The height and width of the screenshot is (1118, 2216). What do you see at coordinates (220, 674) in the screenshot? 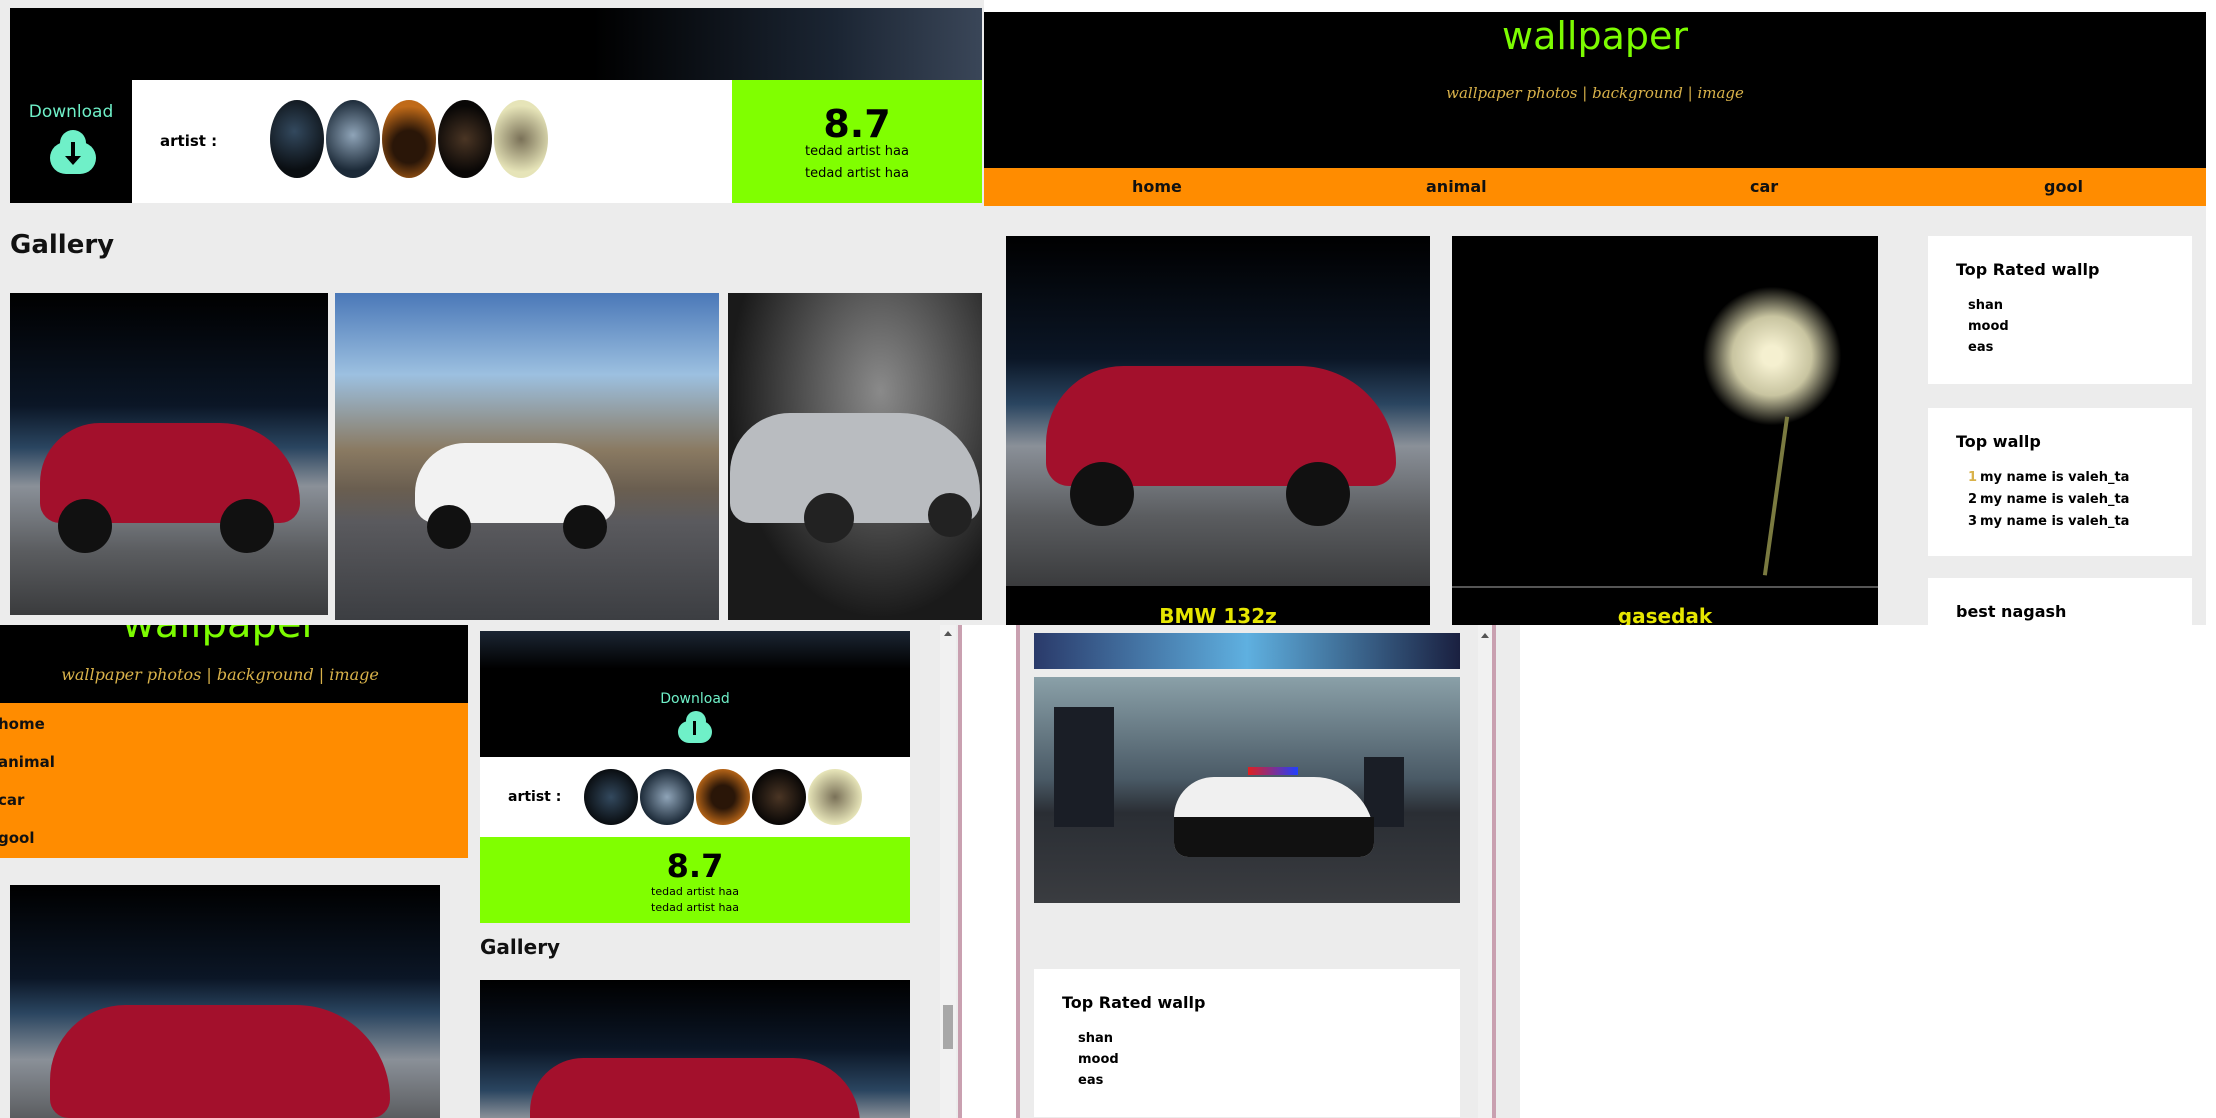
I see `mobile-site-subtitle: wallpaper photos | background | image` at bounding box center [220, 674].